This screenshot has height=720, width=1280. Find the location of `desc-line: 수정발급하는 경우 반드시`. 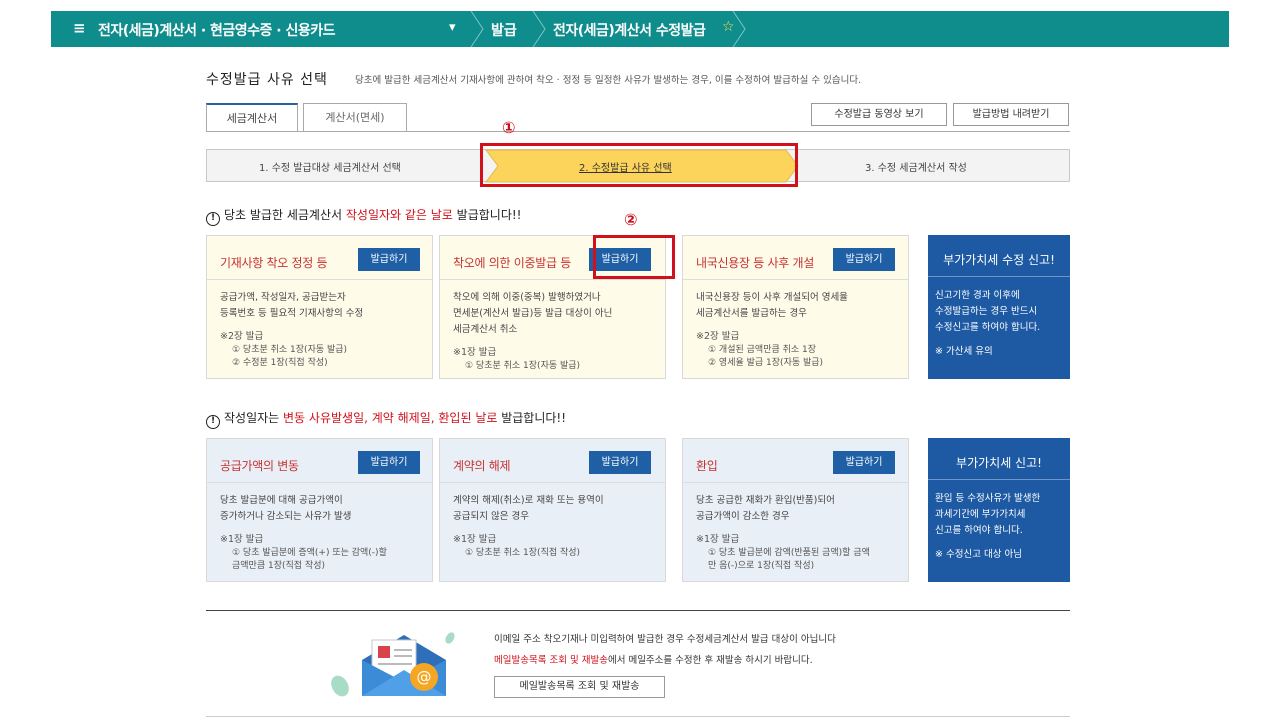

desc-line: 수정발급하는 경우 반드시 is located at coordinates (986, 311).